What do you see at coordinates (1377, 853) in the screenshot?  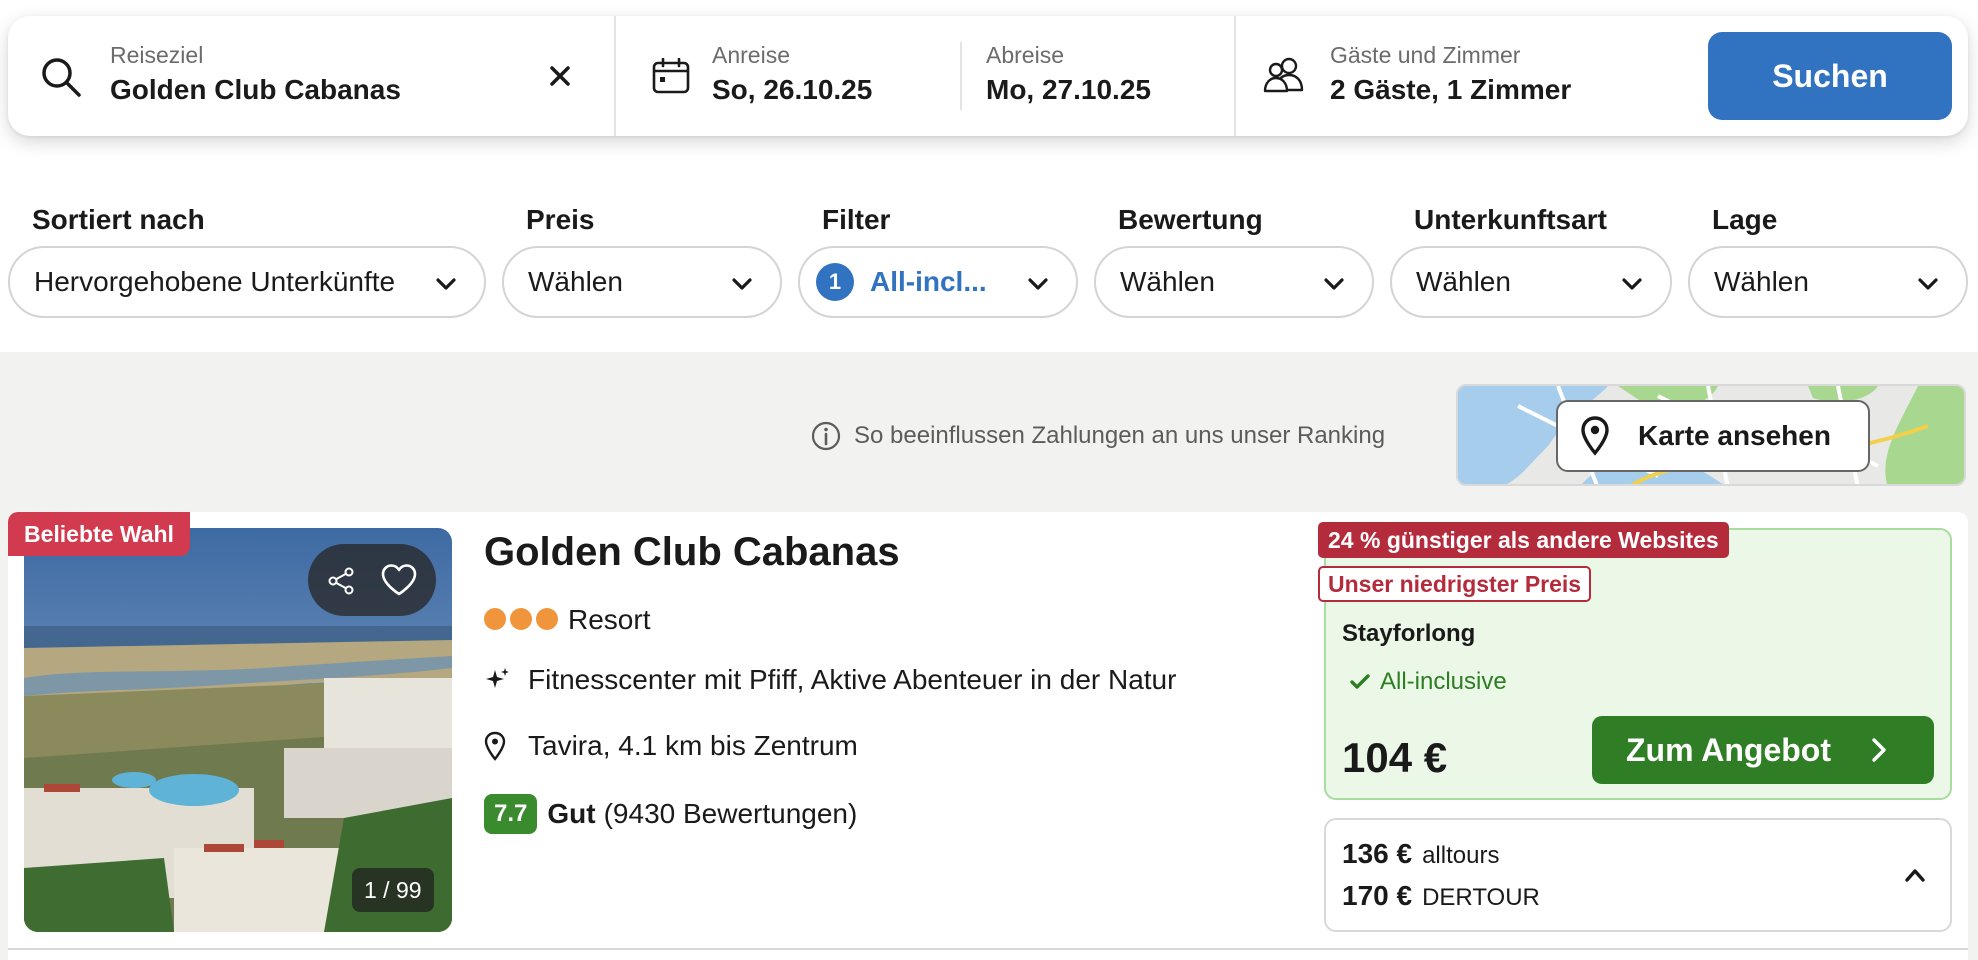 I see `alternative-price: 136 €` at bounding box center [1377, 853].